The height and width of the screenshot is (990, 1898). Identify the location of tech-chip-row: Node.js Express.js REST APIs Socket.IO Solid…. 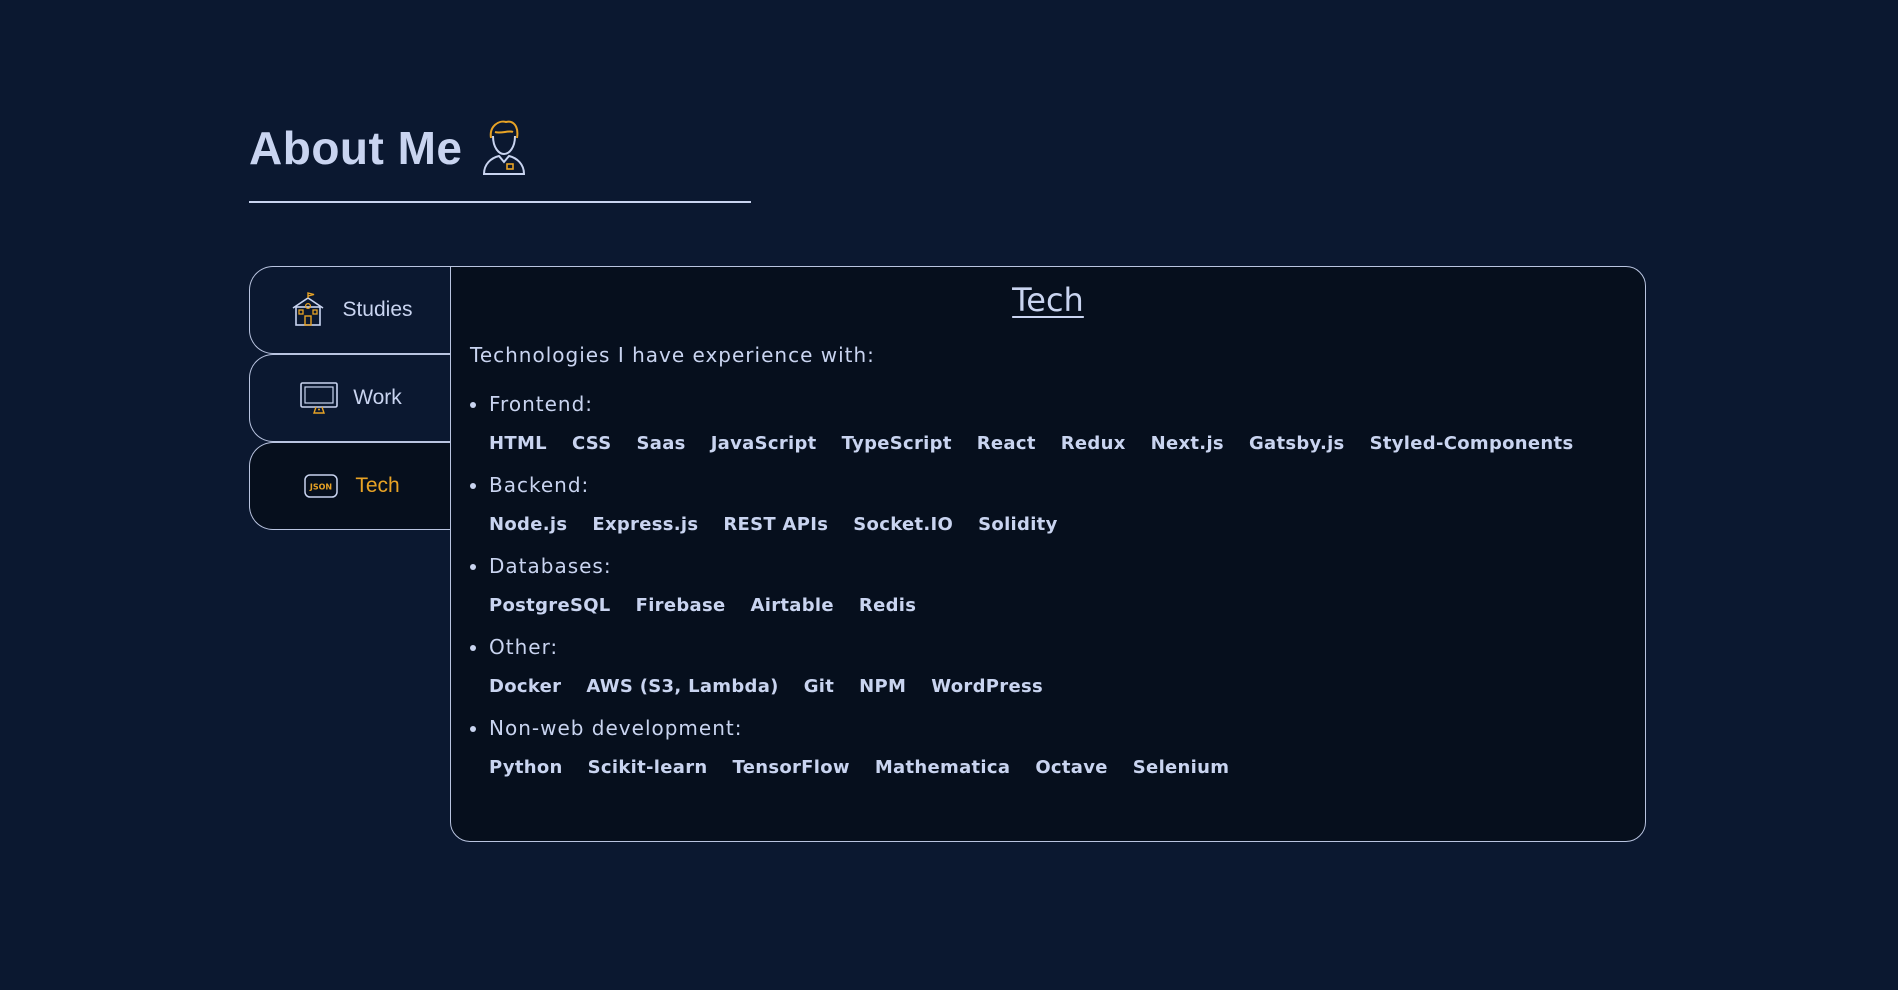
(1043, 524).